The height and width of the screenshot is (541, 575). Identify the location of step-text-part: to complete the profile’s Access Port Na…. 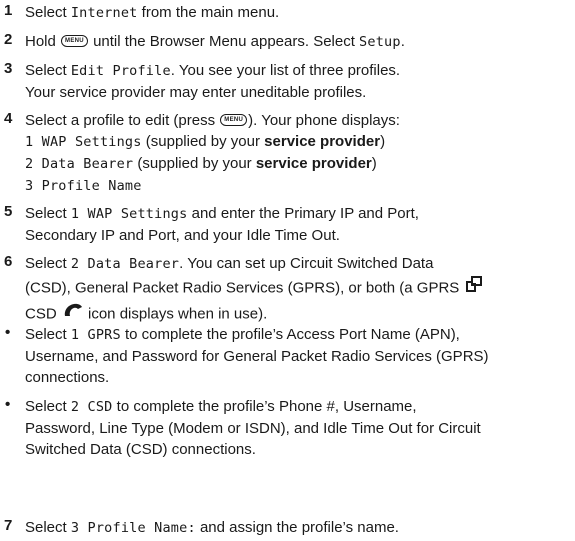
(290, 334).